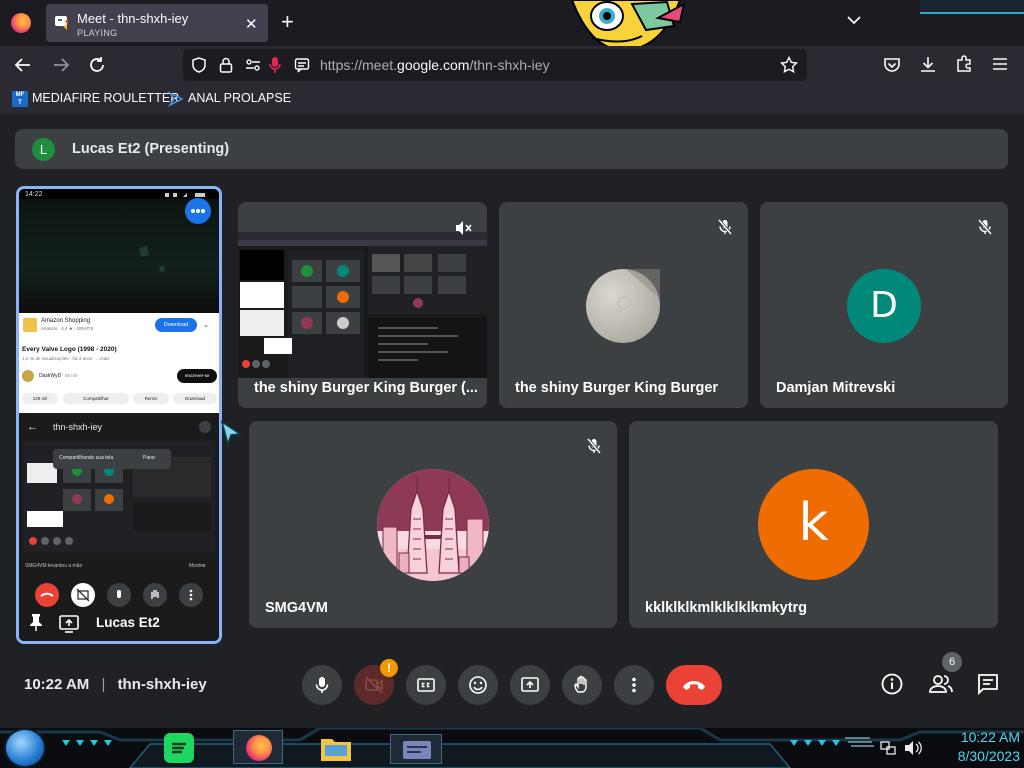 This screenshot has height=768, width=1024. What do you see at coordinates (66, 321) in the screenshot?
I see `ad-app-name: Amazon Shopping` at bounding box center [66, 321].